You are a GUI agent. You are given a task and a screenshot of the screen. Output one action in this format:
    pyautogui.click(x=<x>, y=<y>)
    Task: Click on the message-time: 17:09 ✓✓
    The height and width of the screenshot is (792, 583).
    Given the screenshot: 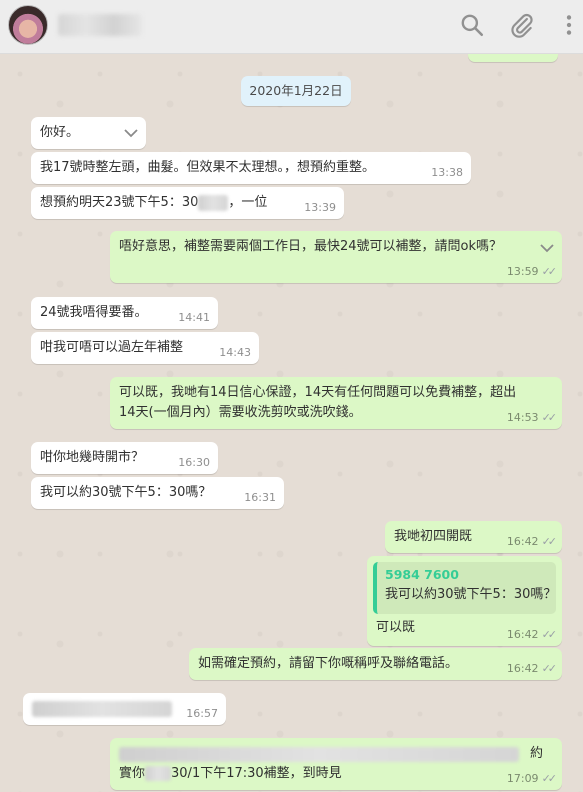 What is the action you would take?
    pyautogui.click(x=532, y=779)
    